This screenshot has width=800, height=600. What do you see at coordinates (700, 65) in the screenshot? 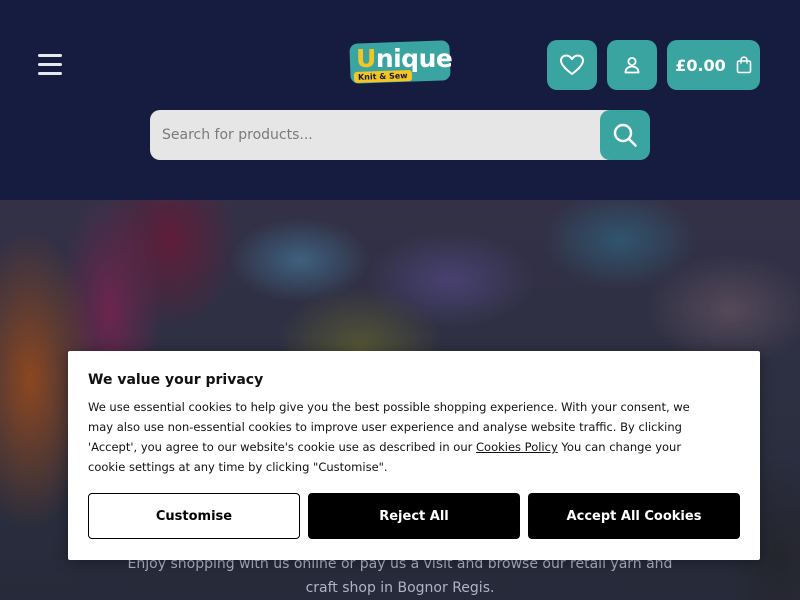
I see `cart-total: £0.00` at bounding box center [700, 65].